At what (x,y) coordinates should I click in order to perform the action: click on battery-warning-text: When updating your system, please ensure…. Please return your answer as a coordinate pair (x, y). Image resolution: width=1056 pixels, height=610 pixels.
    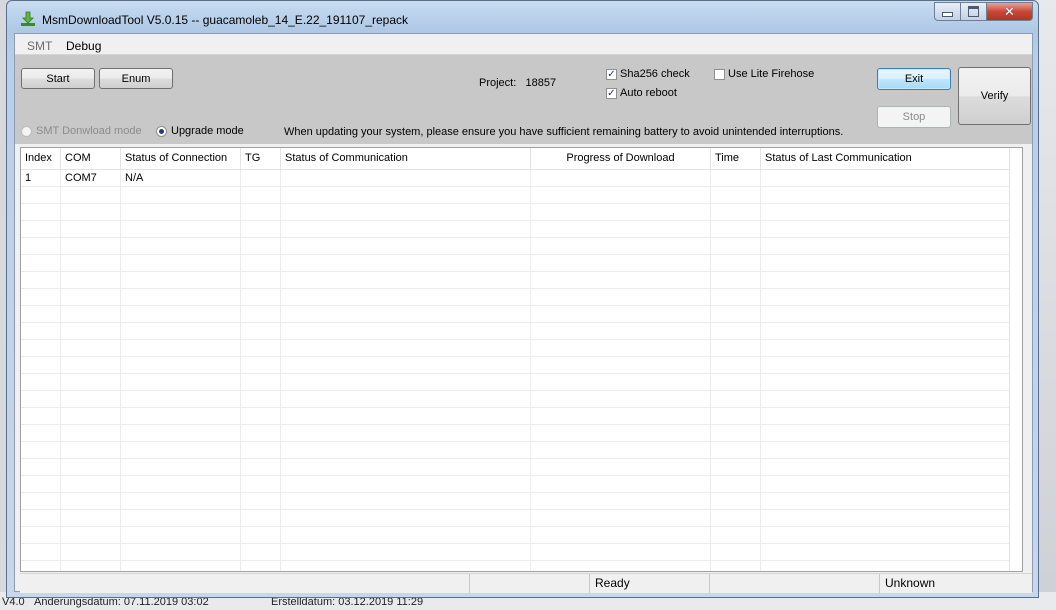
    Looking at the image, I should click on (564, 132).